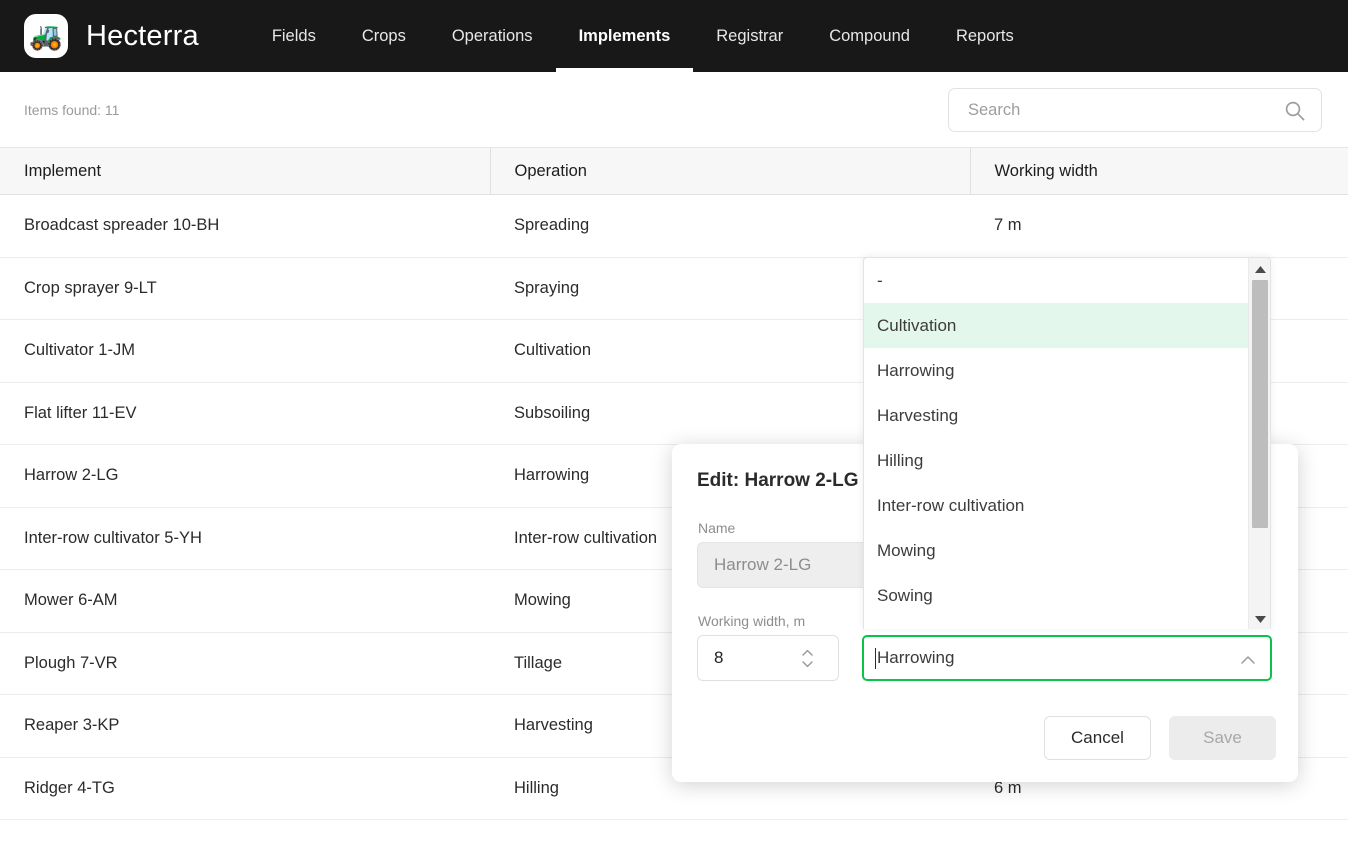 The height and width of the screenshot is (842, 1348). I want to click on items-found-count: Items found: 11, so click(72, 109).